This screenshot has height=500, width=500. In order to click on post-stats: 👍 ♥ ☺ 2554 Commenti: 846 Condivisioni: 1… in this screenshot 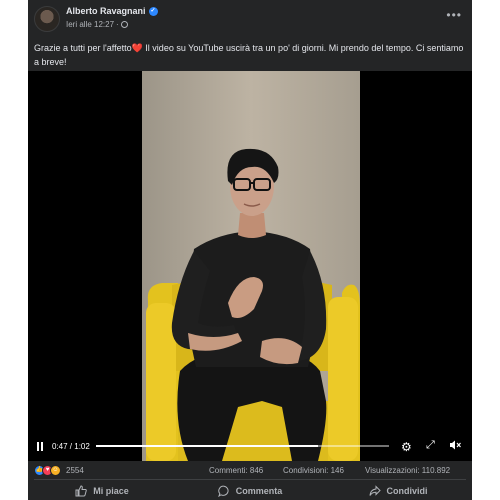, I will do `click(250, 471)`.